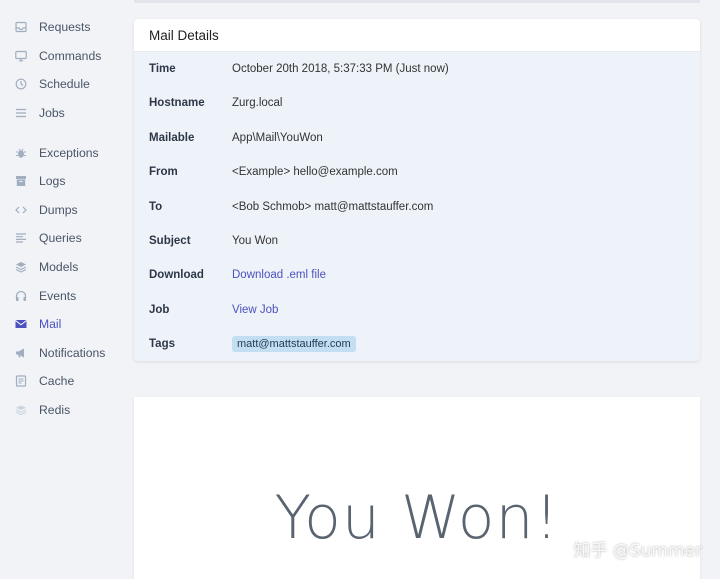 Image resolution: width=720 pixels, height=579 pixels. I want to click on detail-label: Tags, so click(162, 344).